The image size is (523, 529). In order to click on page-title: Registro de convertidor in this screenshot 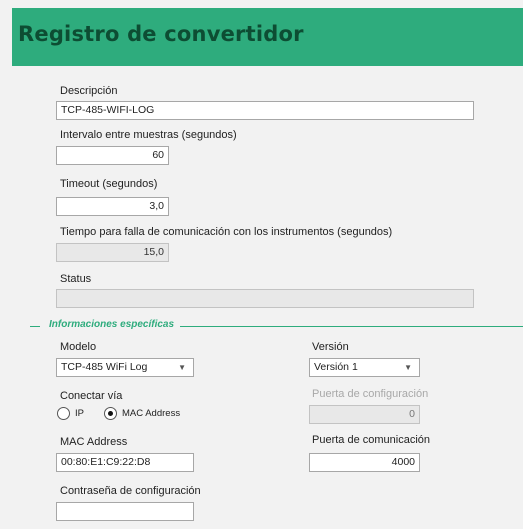, I will do `click(161, 34)`.